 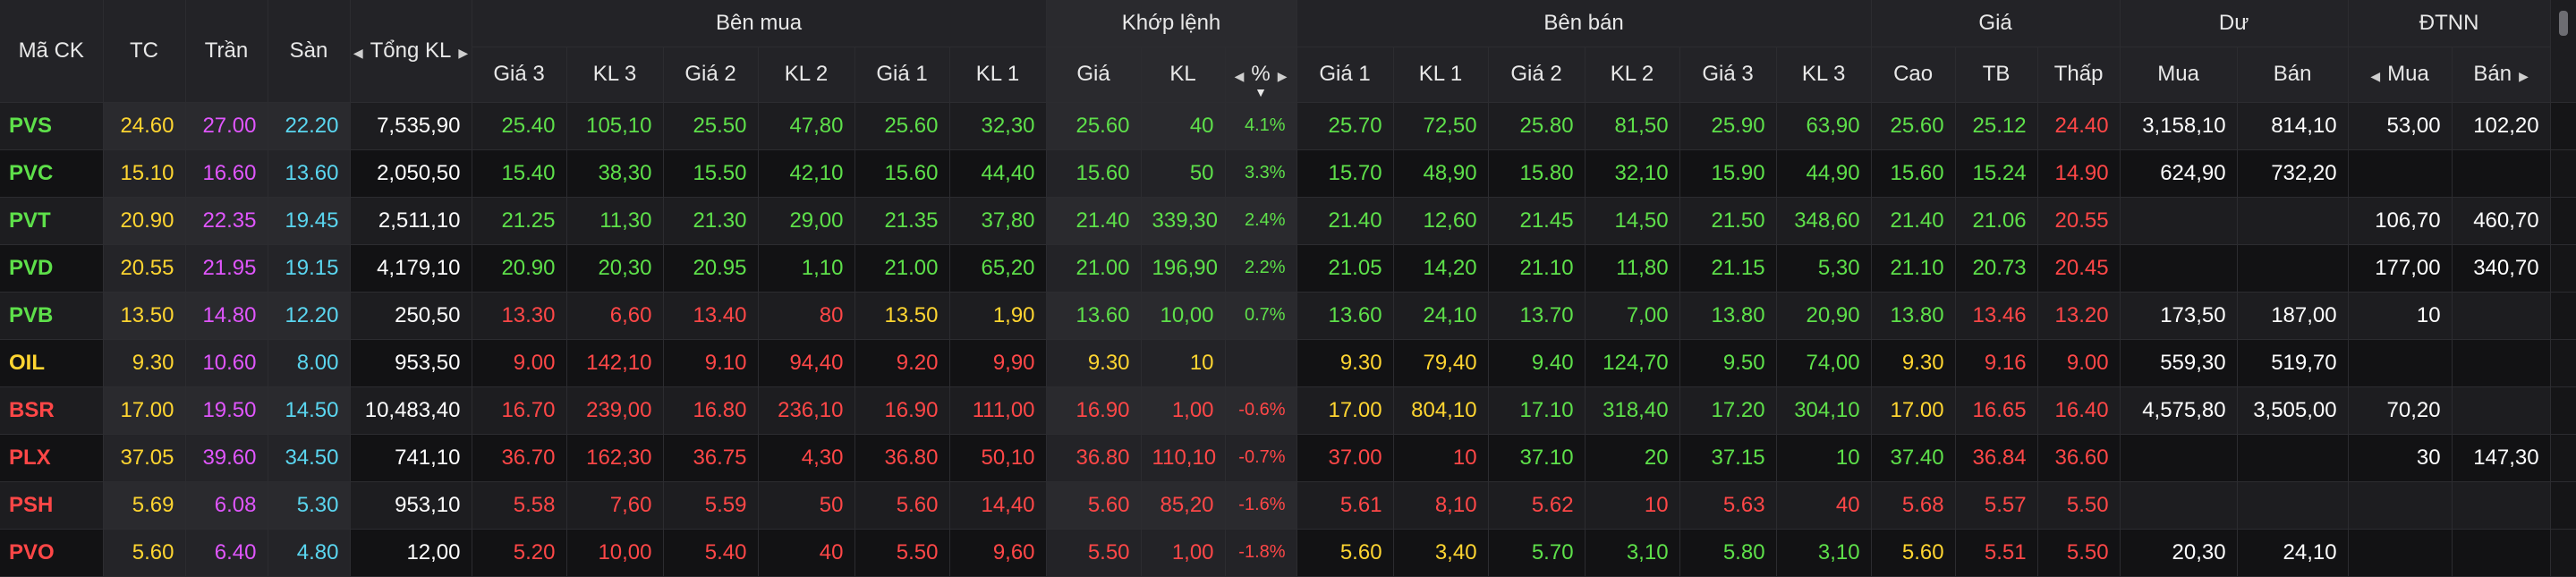 I want to click on symbol-cell: PVT, so click(x=52, y=221).